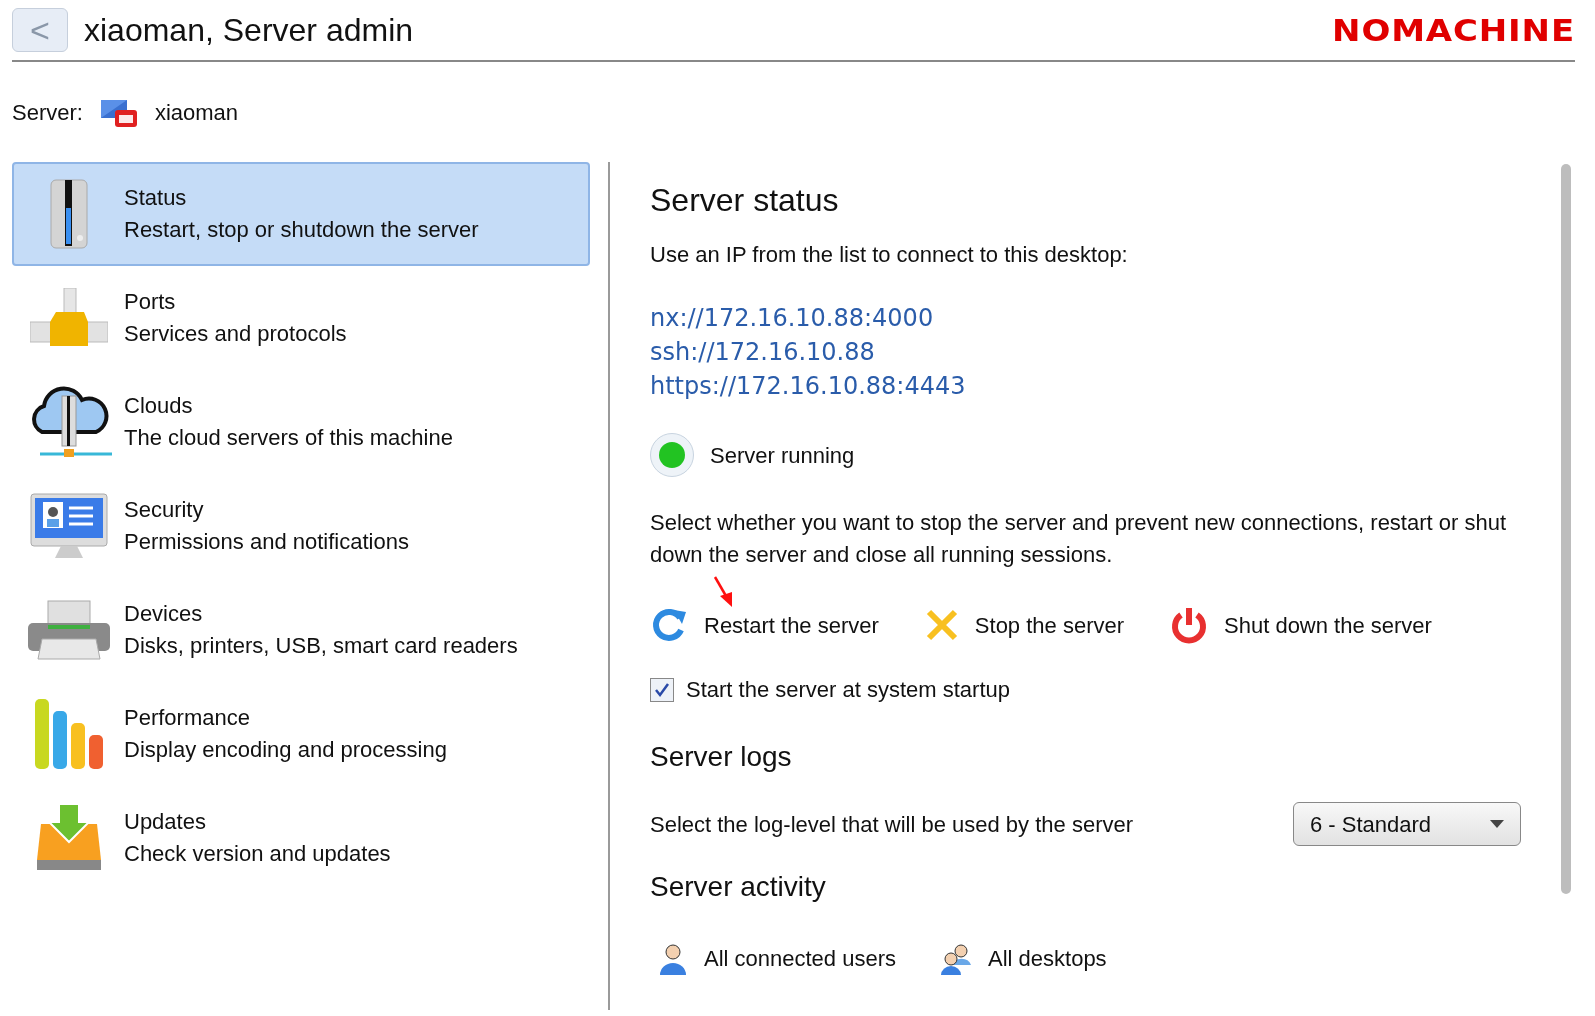 This screenshot has width=1595, height=1016. Describe the element at coordinates (808, 386) in the screenshot. I see `address-link: https://172.16.10.88:4443` at that location.